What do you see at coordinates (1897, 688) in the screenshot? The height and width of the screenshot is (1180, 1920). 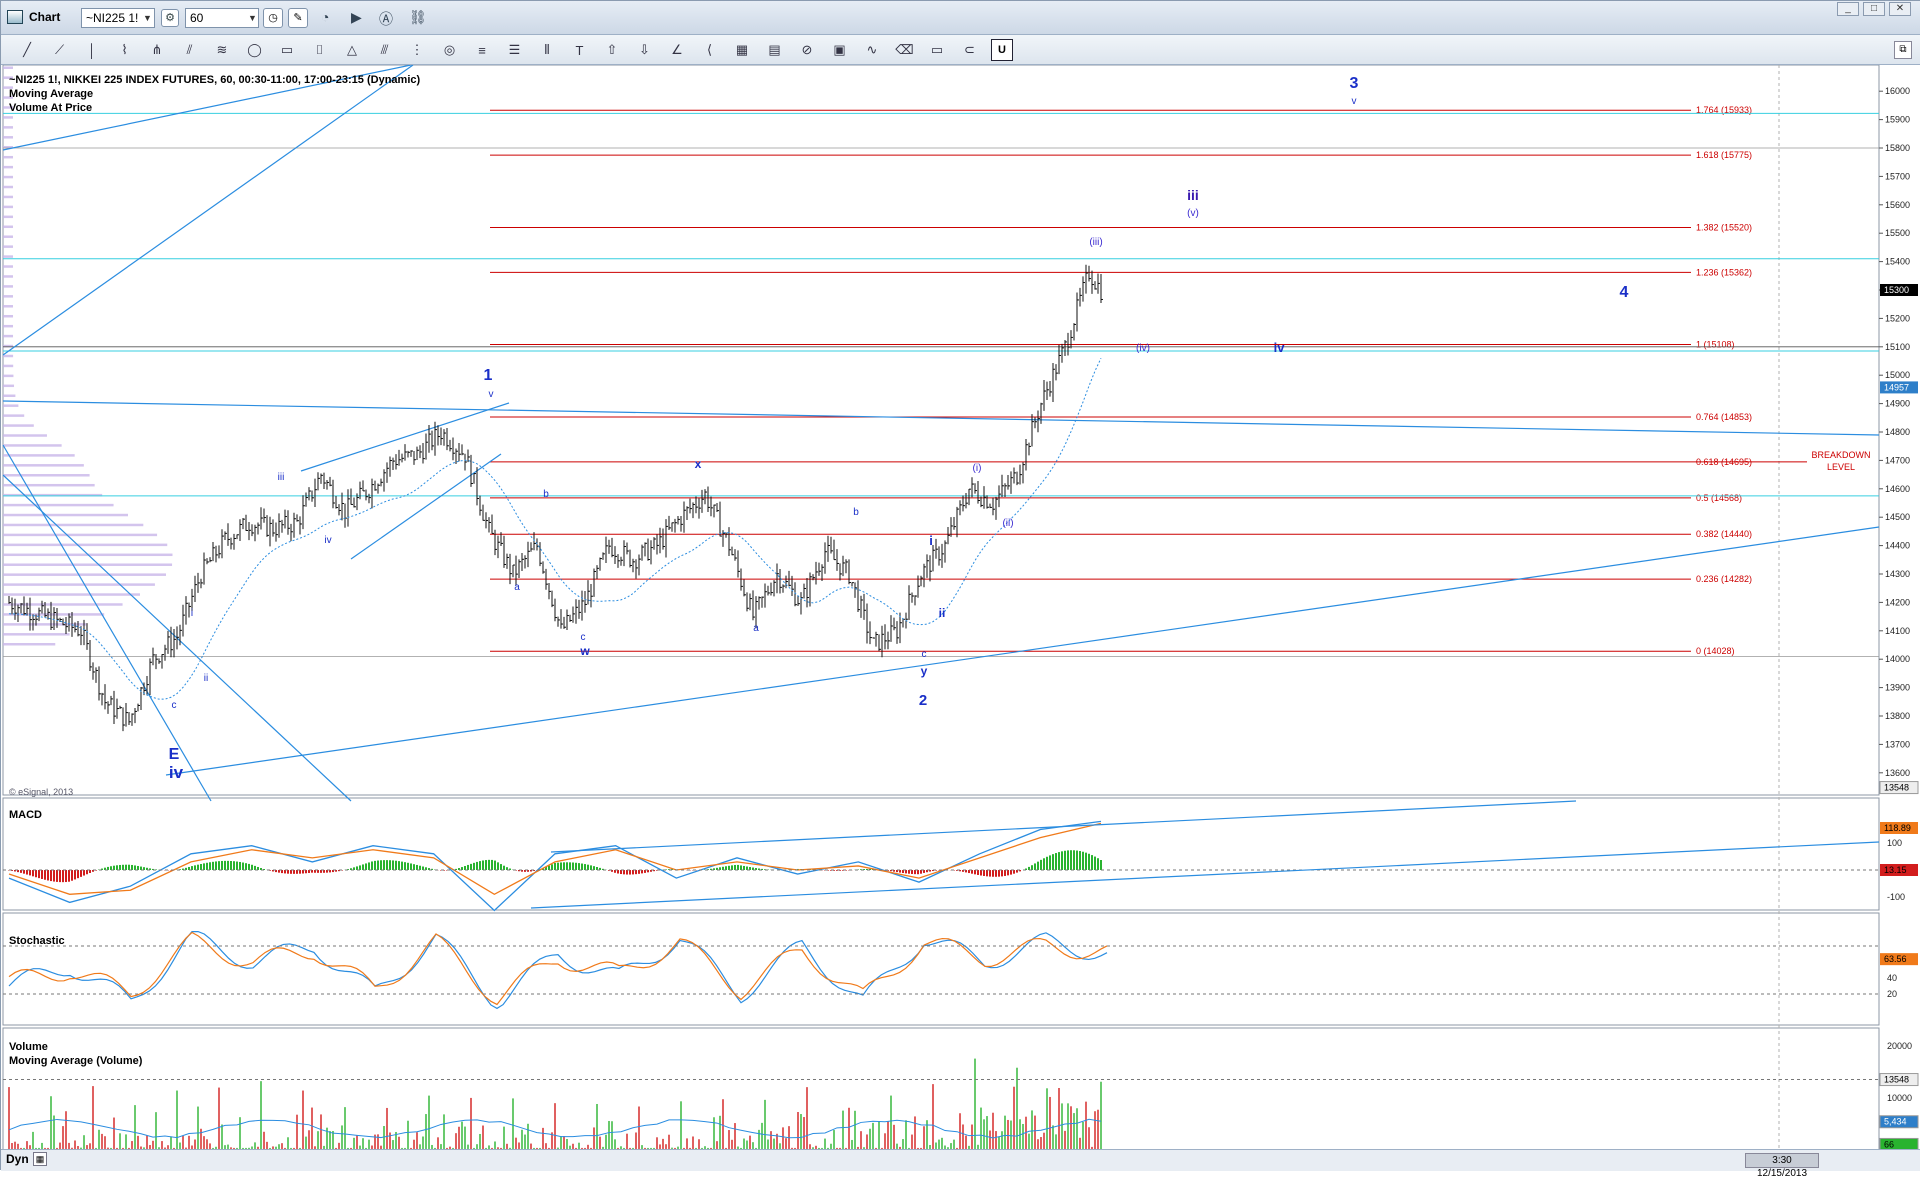 I see `y-tick-label: 13900` at bounding box center [1897, 688].